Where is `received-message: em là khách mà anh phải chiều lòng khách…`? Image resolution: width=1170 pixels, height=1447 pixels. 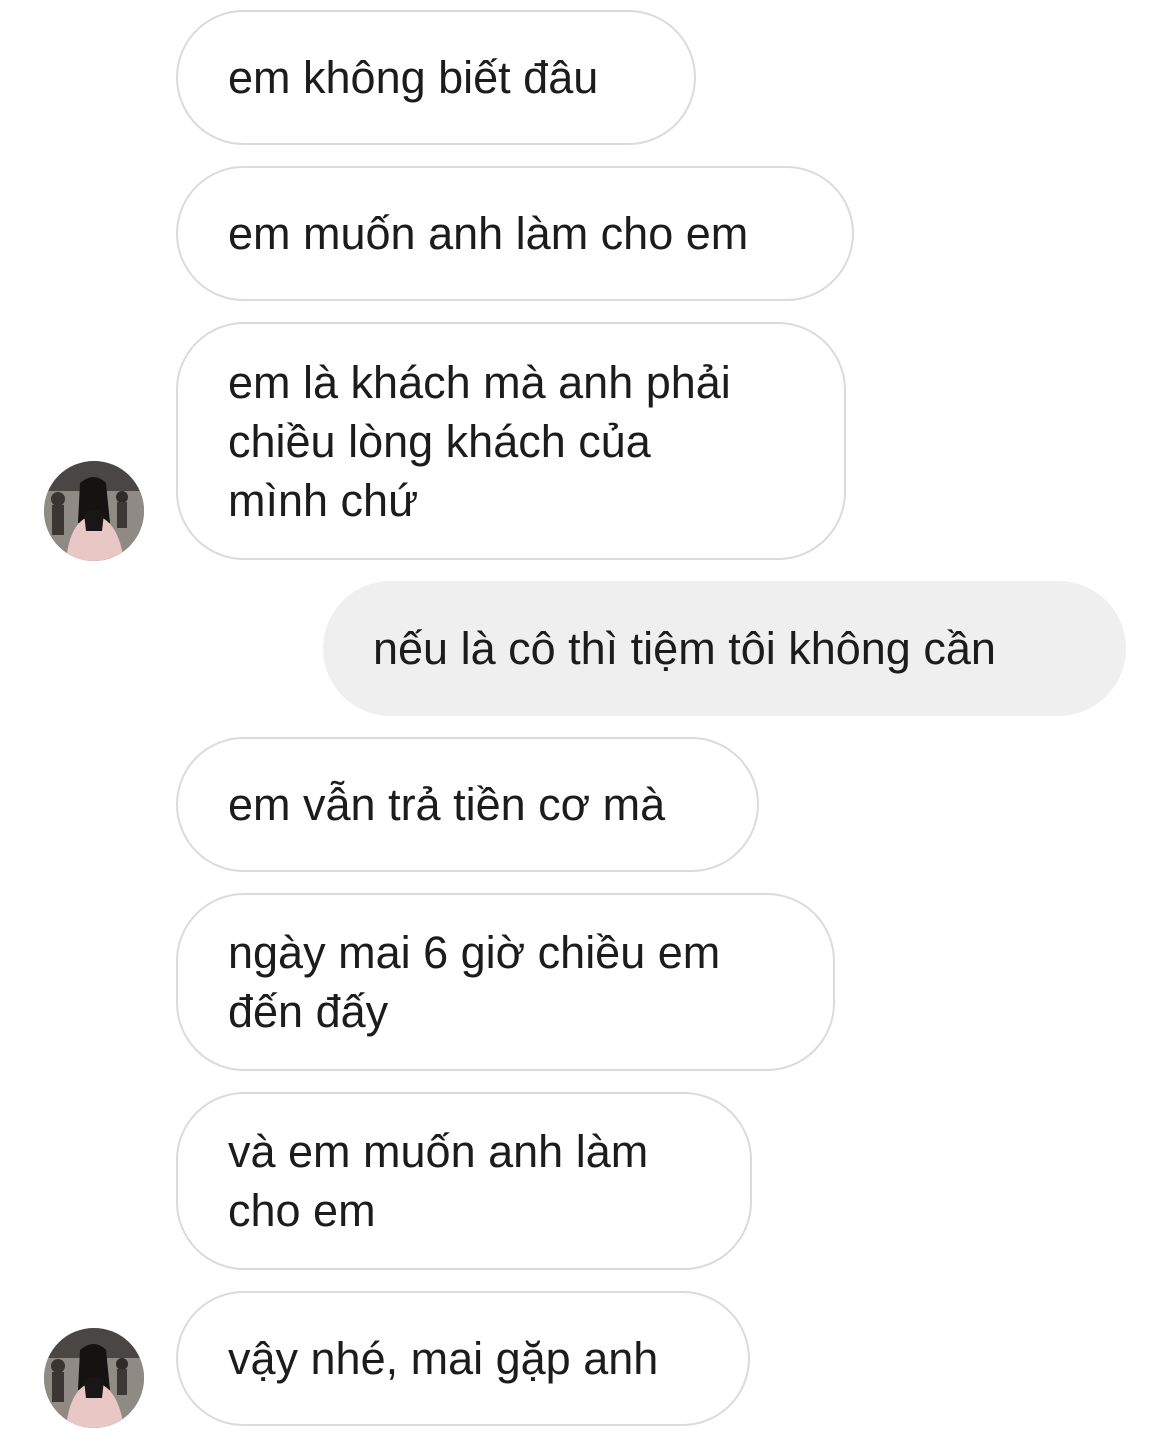
received-message: em là khách mà anh phải chiều lòng khách… is located at coordinates (511, 441).